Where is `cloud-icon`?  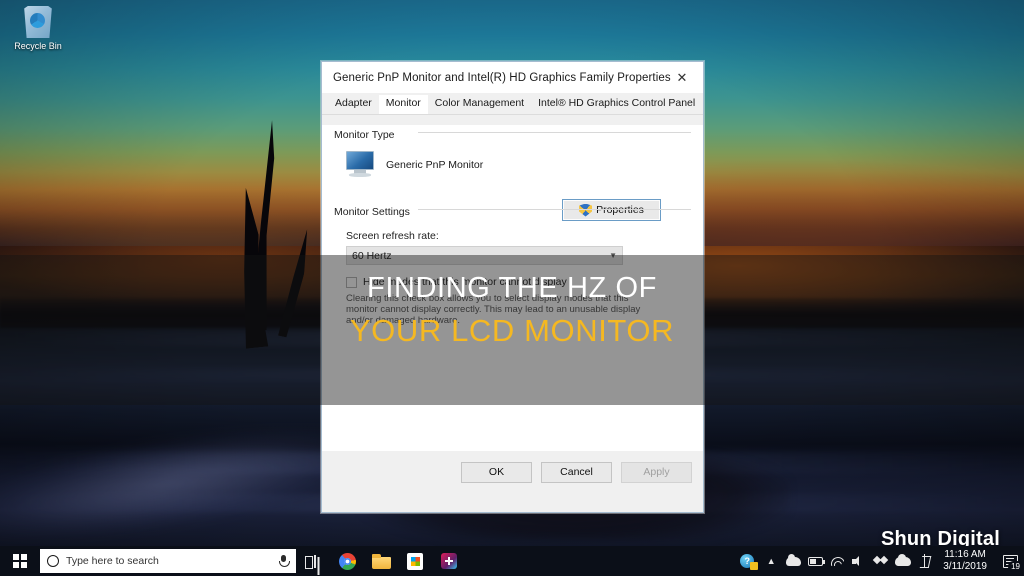
cloud-icon is located at coordinates (793, 561).